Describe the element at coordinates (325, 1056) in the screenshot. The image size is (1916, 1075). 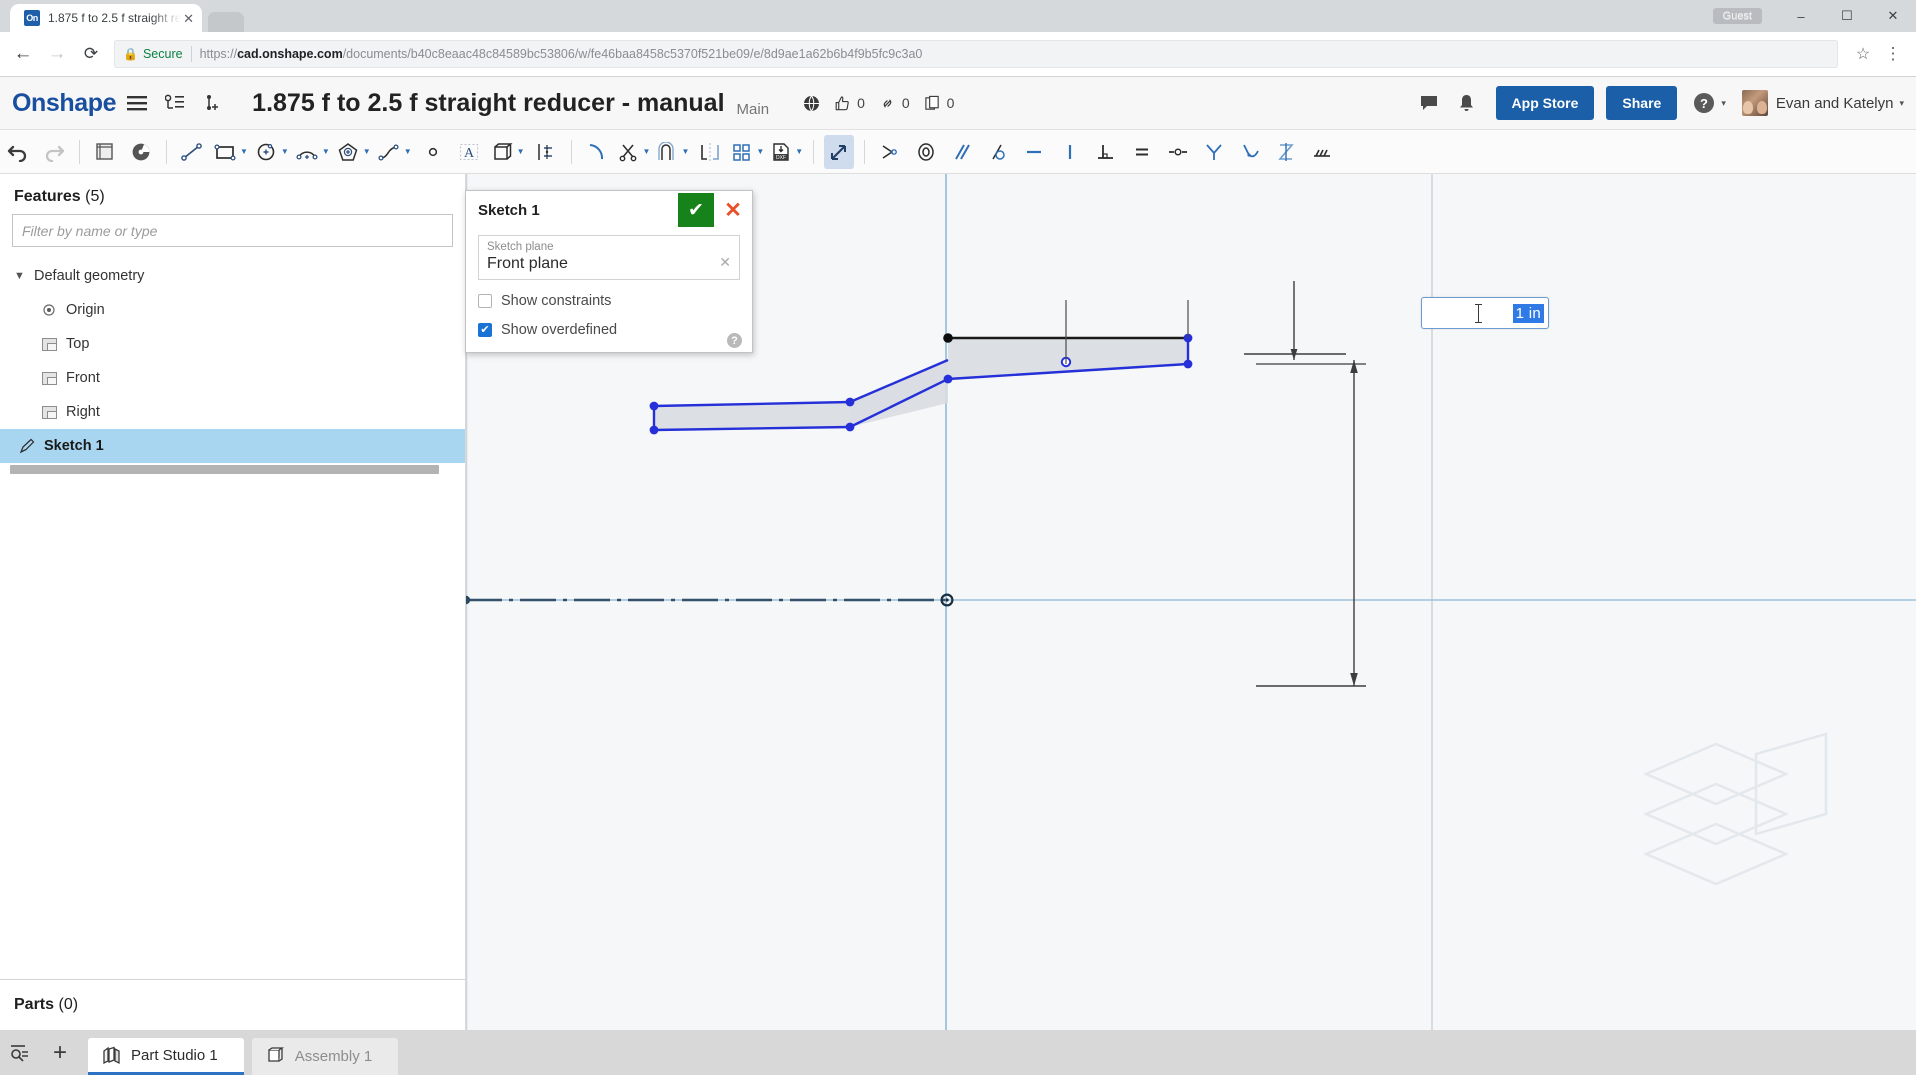
I see `tab-assembly-1: Assembly 1` at that location.